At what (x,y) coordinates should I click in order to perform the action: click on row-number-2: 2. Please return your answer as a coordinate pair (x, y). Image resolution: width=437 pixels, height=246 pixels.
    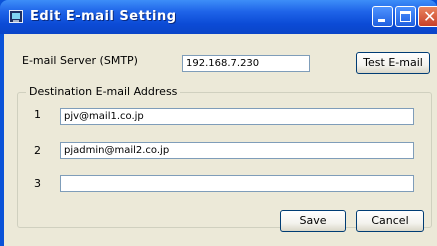
    Looking at the image, I should click on (37, 150).